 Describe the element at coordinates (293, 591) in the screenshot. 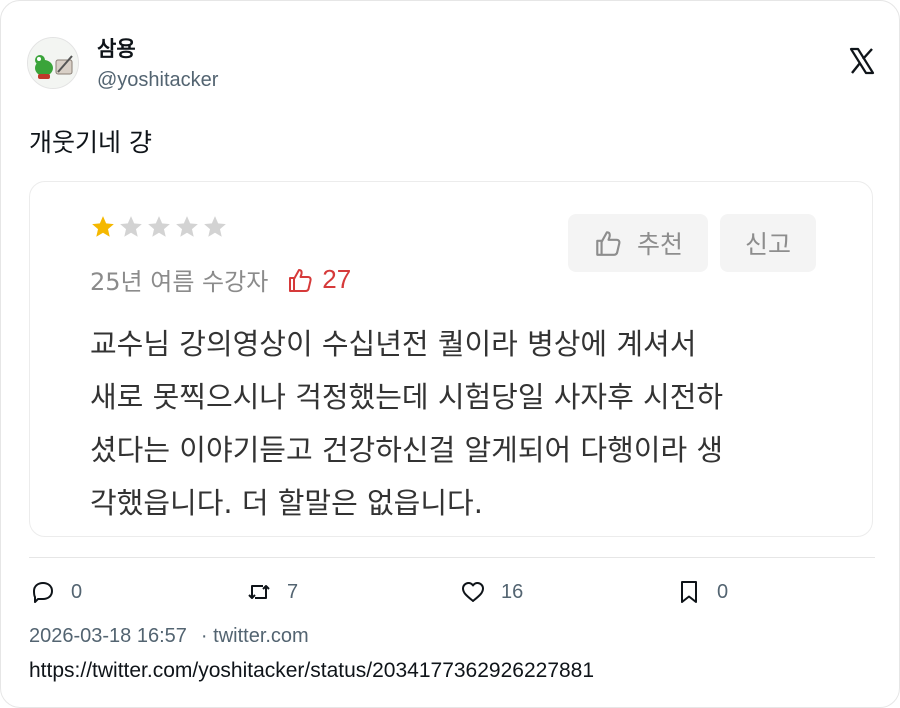

I see `retweet-count: 7` at that location.